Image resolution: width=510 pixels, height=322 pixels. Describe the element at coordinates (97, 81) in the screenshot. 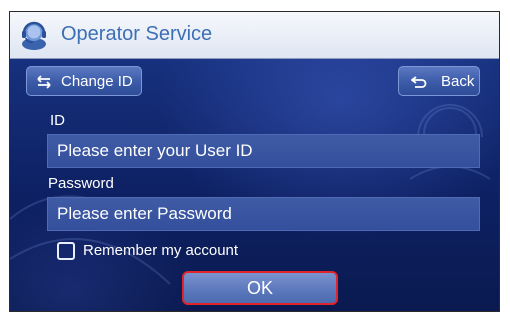

I see `change-id-label: Change ID` at that location.